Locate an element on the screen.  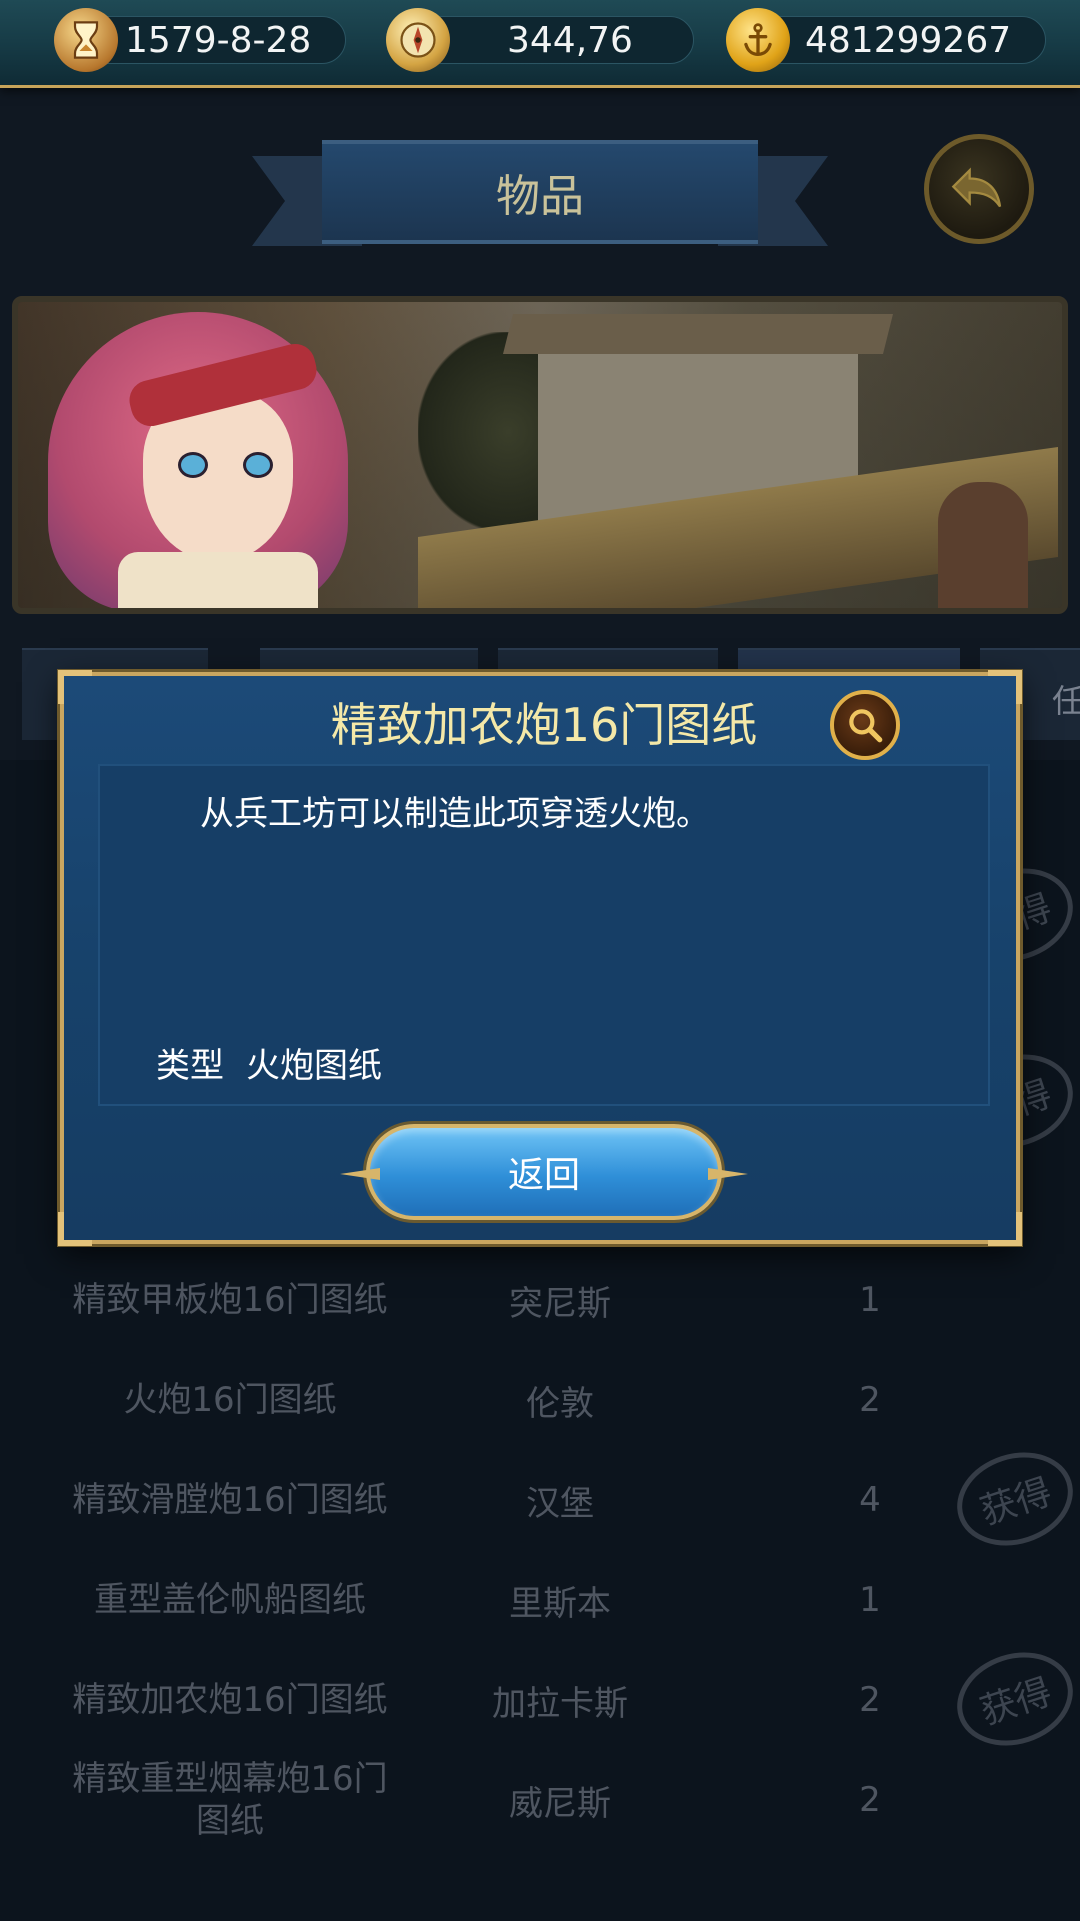
item-name: 精致甲板炮16门图纸 is located at coordinates (230, 1300).